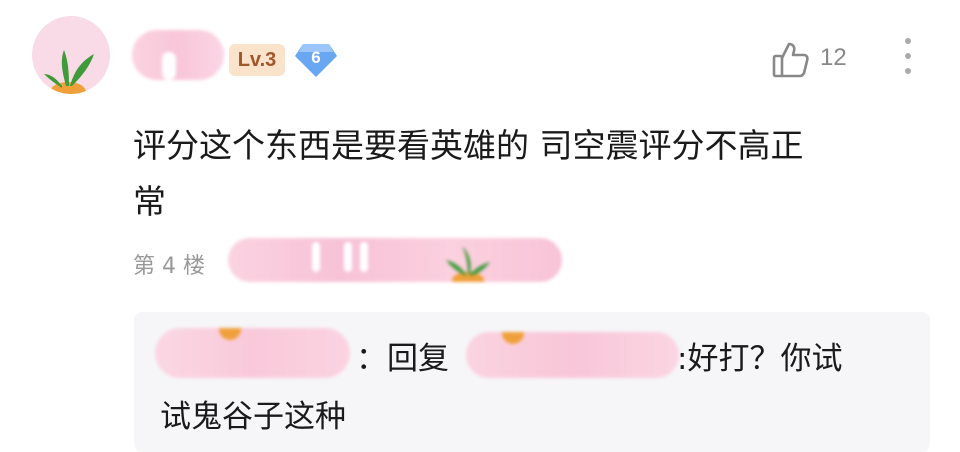 The image size is (960, 452). What do you see at coordinates (371, 359) in the screenshot?
I see `reply-colon: ：` at bounding box center [371, 359].